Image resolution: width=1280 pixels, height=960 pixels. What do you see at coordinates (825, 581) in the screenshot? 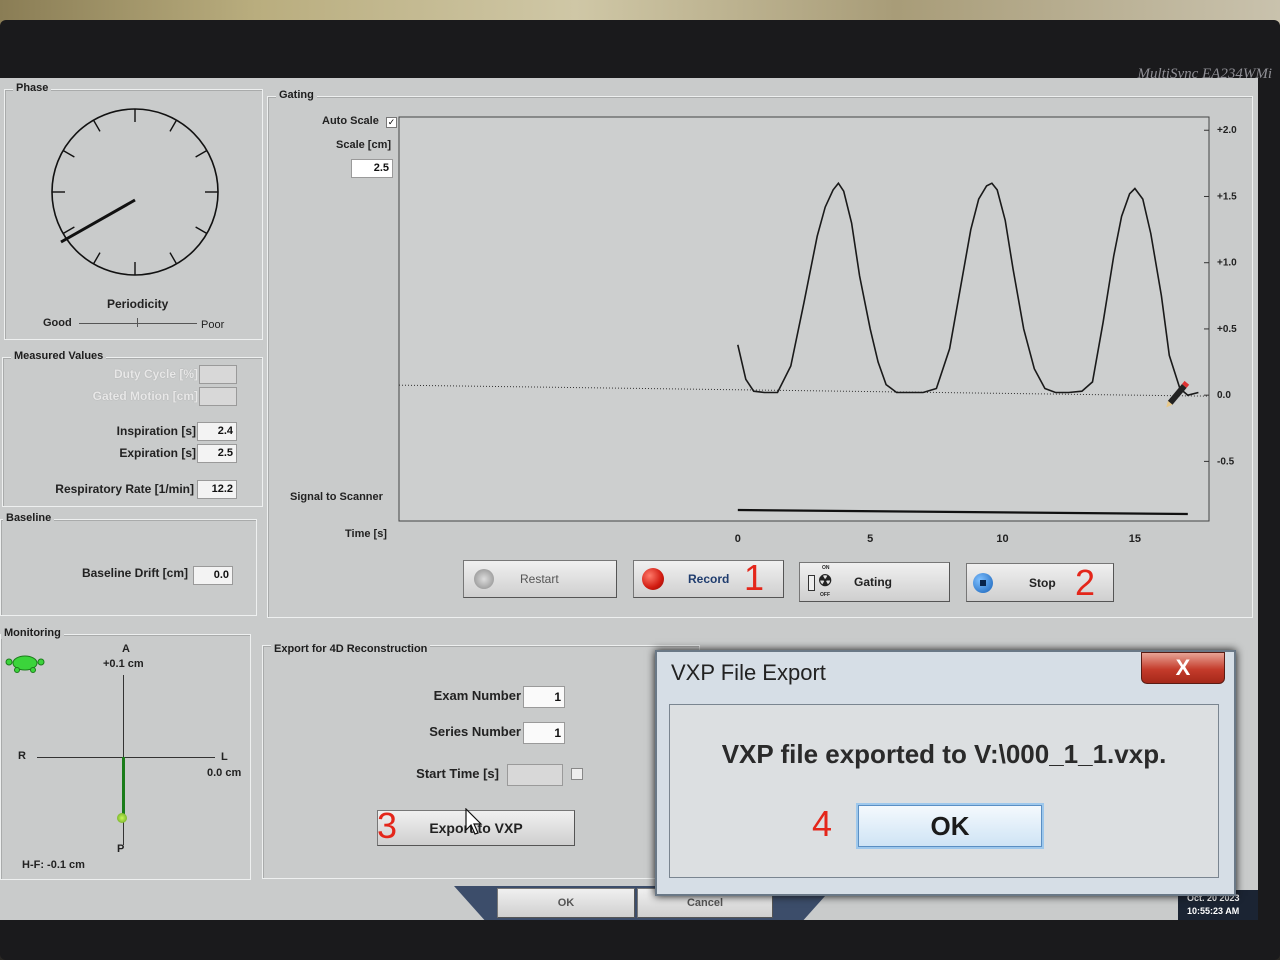
I see `radiation-icon: ☢` at bounding box center [825, 581].